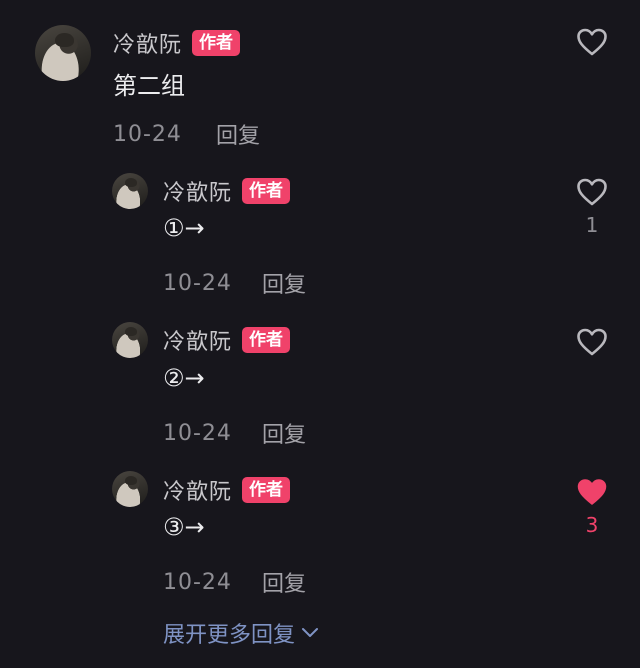  Describe the element at coordinates (592, 525) in the screenshot. I see `like-count: 3` at that location.